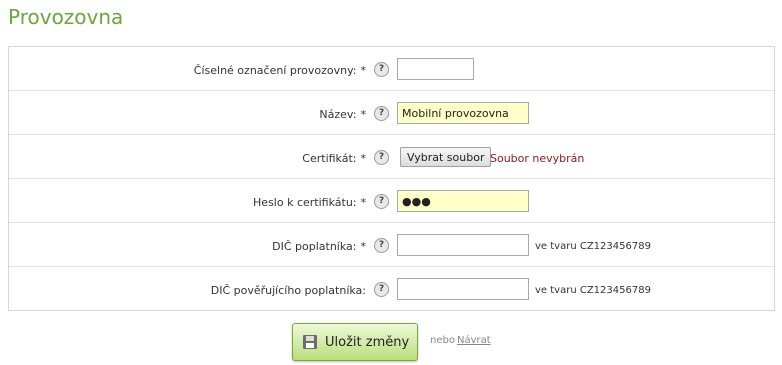 Image resolution: width=782 pixels, height=365 pixels. Describe the element at coordinates (463, 289) in the screenshot. I see `delegating-dic-input` at that location.